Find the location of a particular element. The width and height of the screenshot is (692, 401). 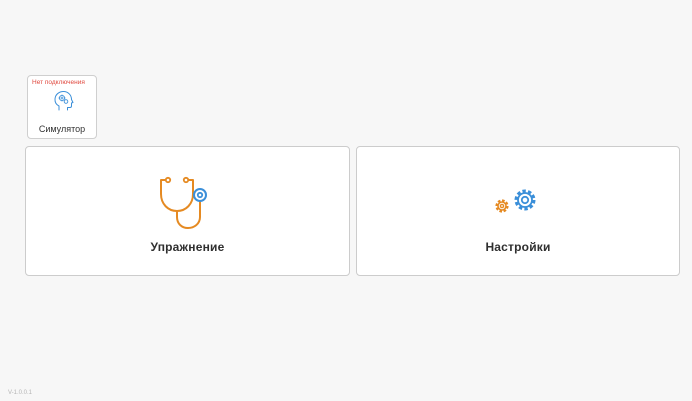

simulator-label: Симулятор is located at coordinates (62, 129).